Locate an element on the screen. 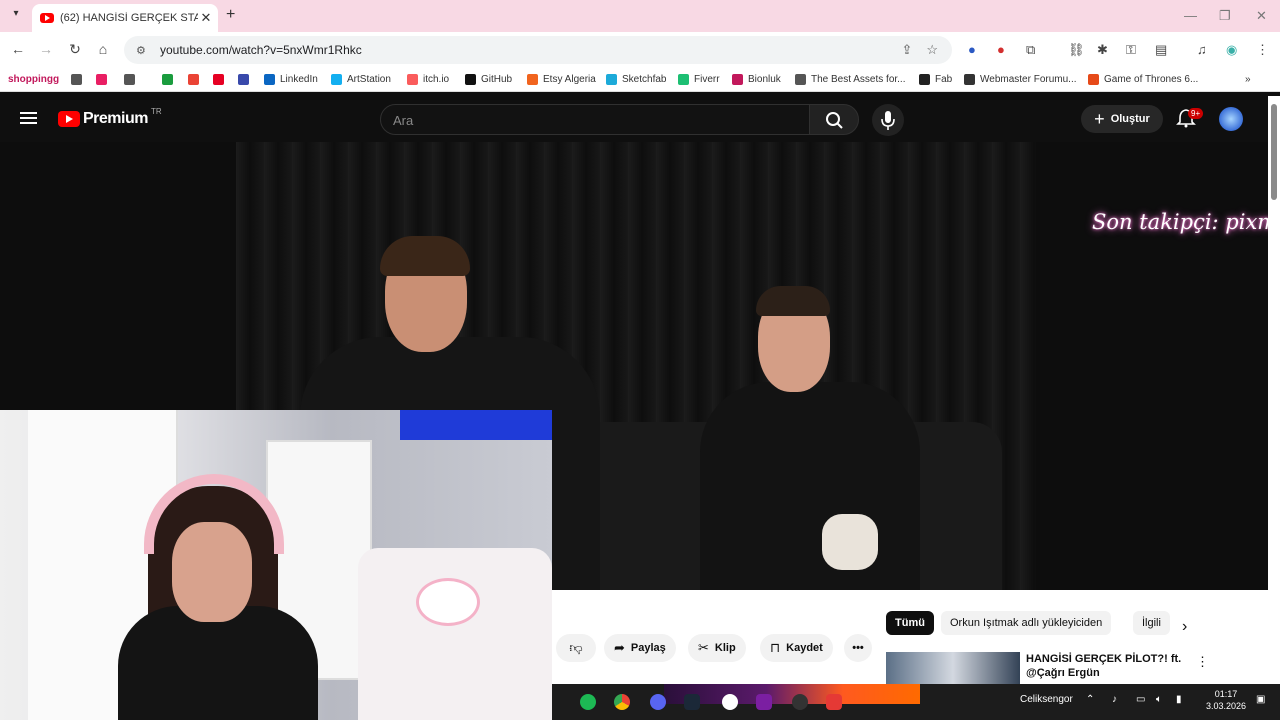 This screenshot has width=1280, height=720. window-close-icon: ✕ is located at coordinates (1261, 16).